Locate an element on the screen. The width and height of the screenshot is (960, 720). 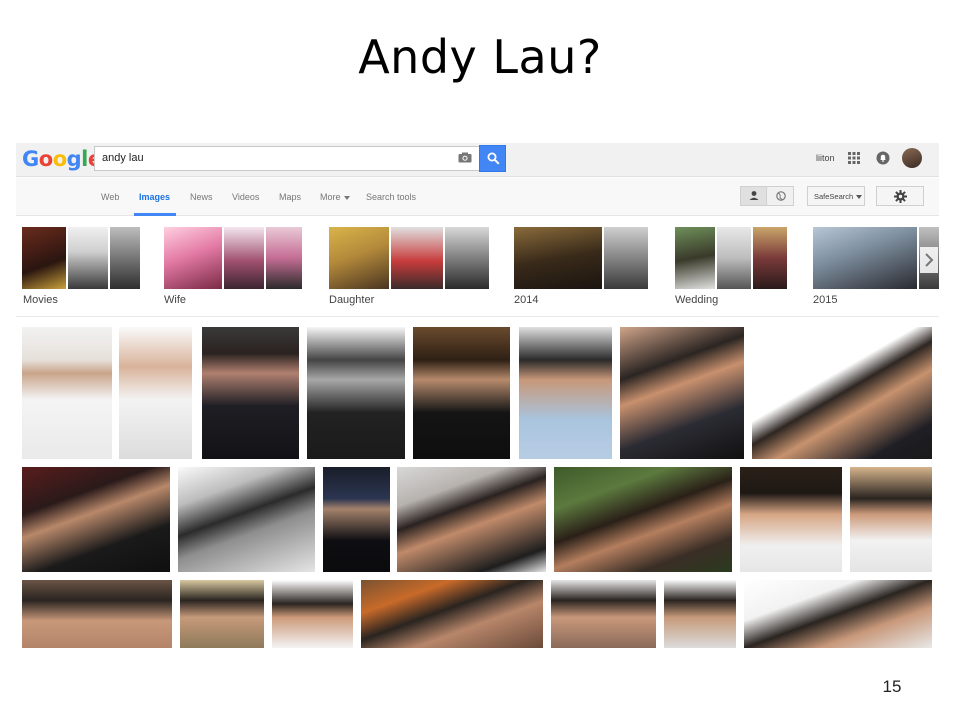
related-group-movies is located at coordinates (81, 258).